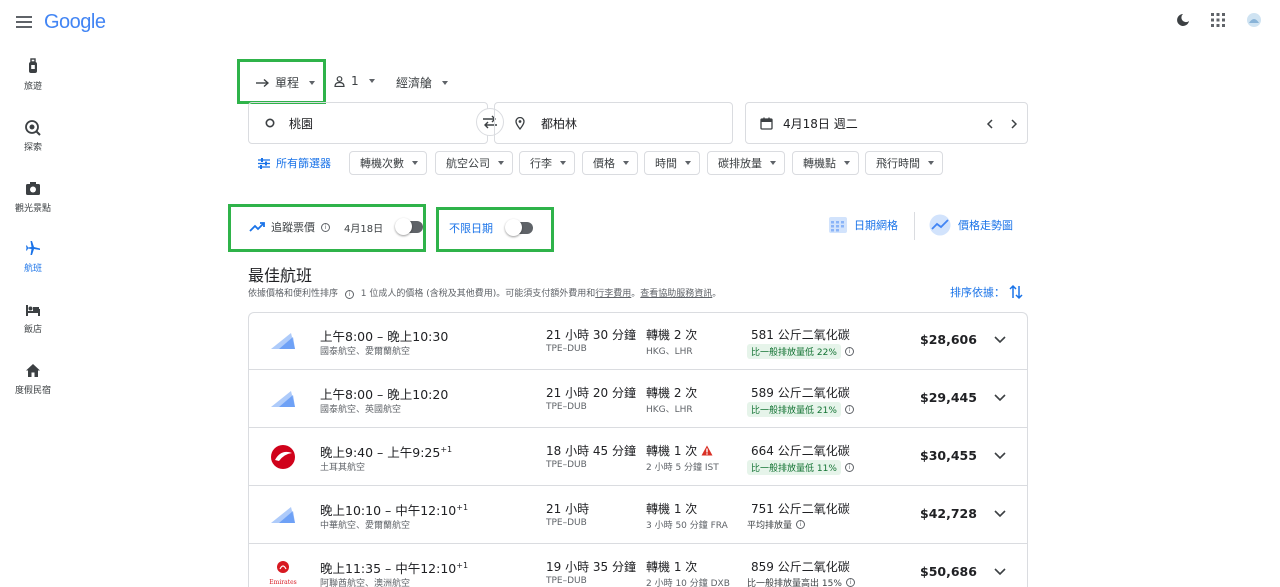 This screenshot has height=587, width=1280. What do you see at coordinates (33, 318) in the screenshot?
I see `sidebar-item-hotels: 飯店` at bounding box center [33, 318].